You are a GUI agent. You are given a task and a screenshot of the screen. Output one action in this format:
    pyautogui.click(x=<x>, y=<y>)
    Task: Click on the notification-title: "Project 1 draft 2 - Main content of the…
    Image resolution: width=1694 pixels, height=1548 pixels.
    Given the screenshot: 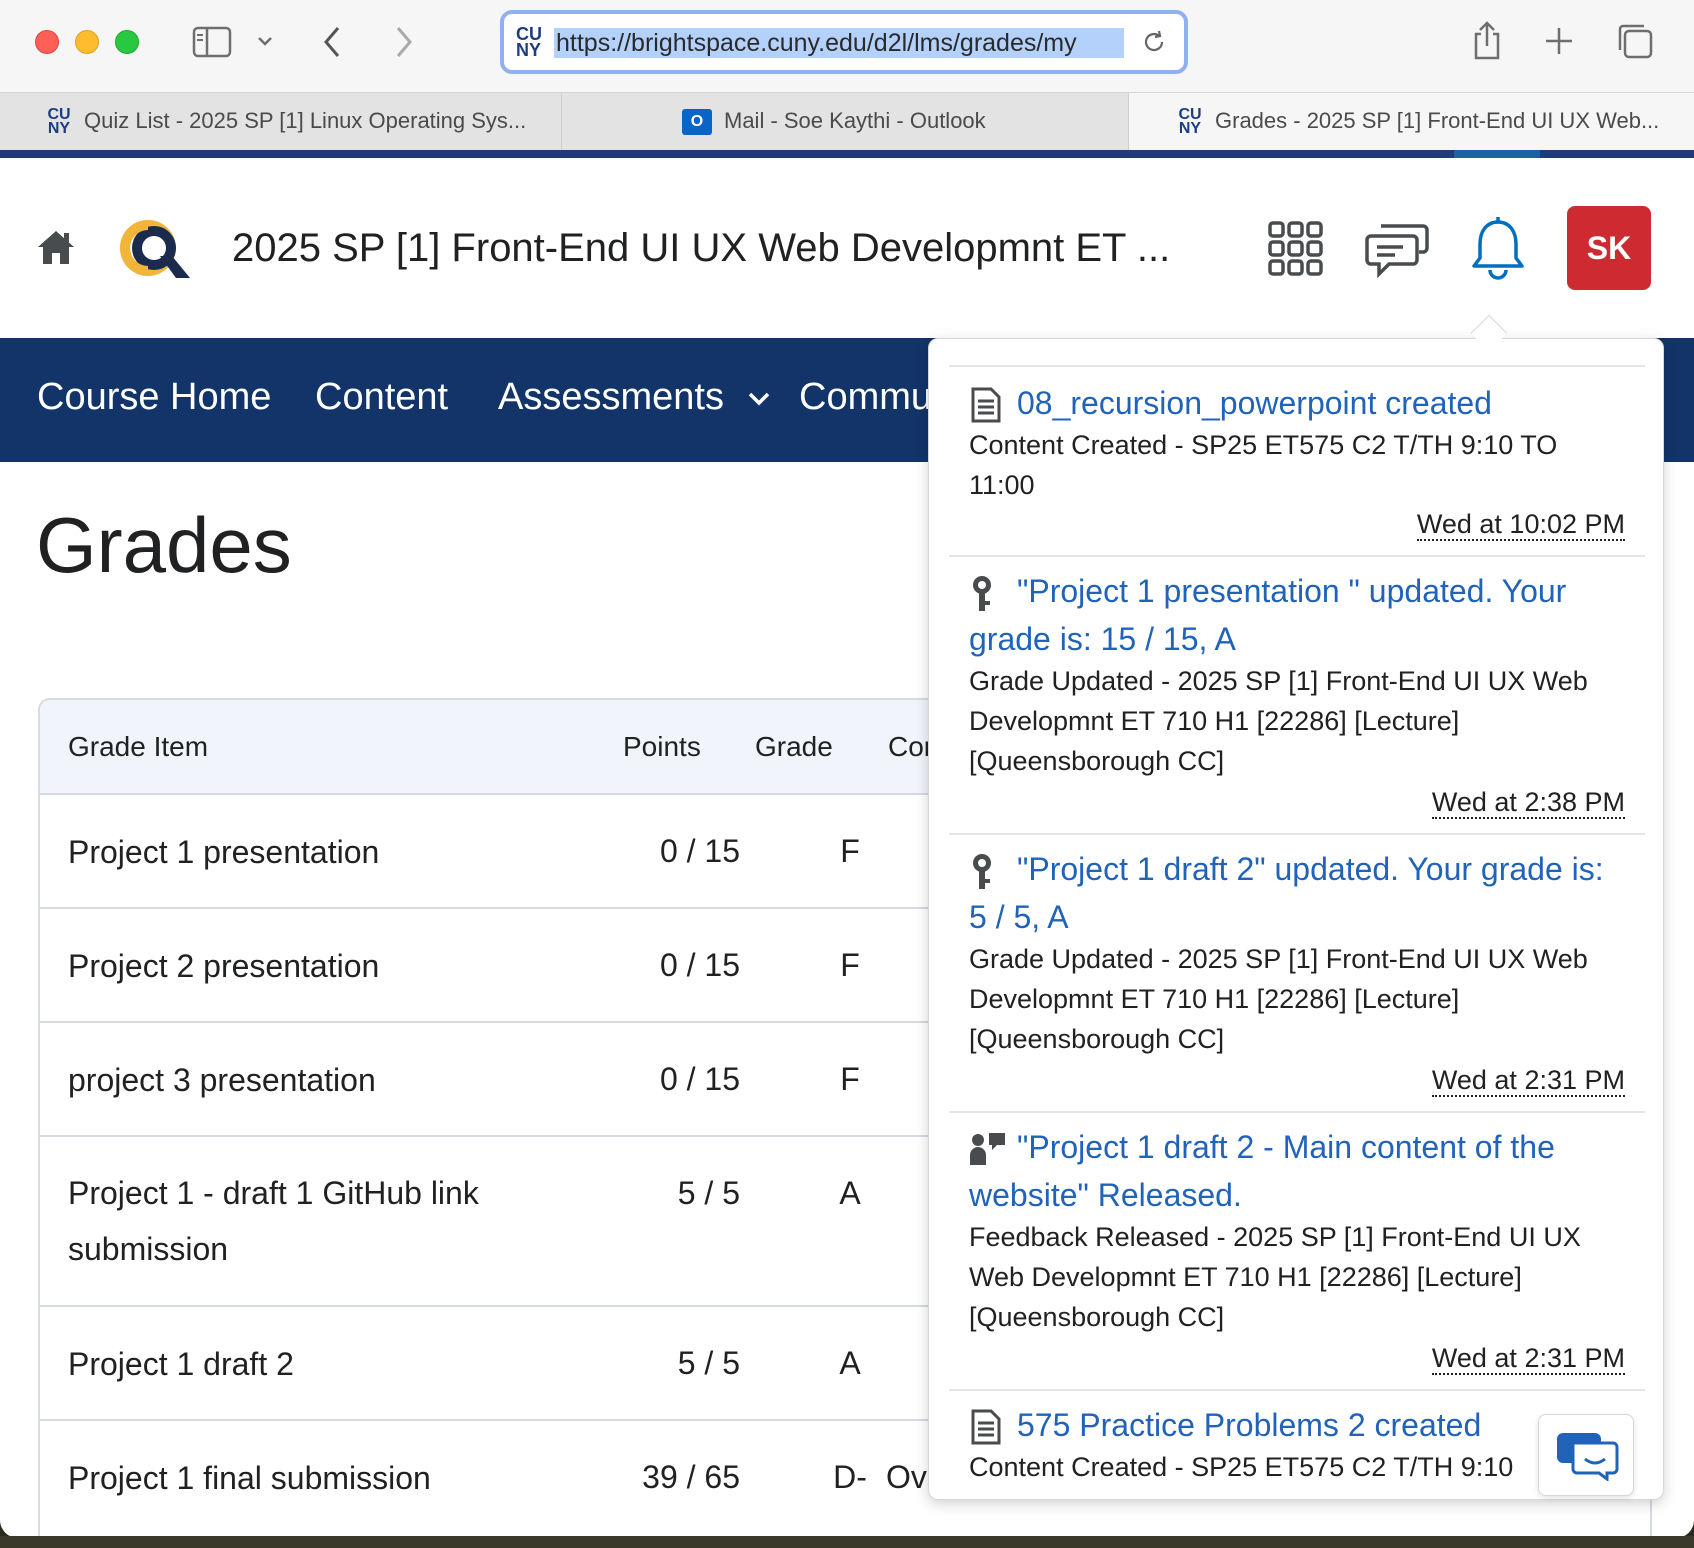 What is the action you would take?
    pyautogui.click(x=1299, y=1171)
    